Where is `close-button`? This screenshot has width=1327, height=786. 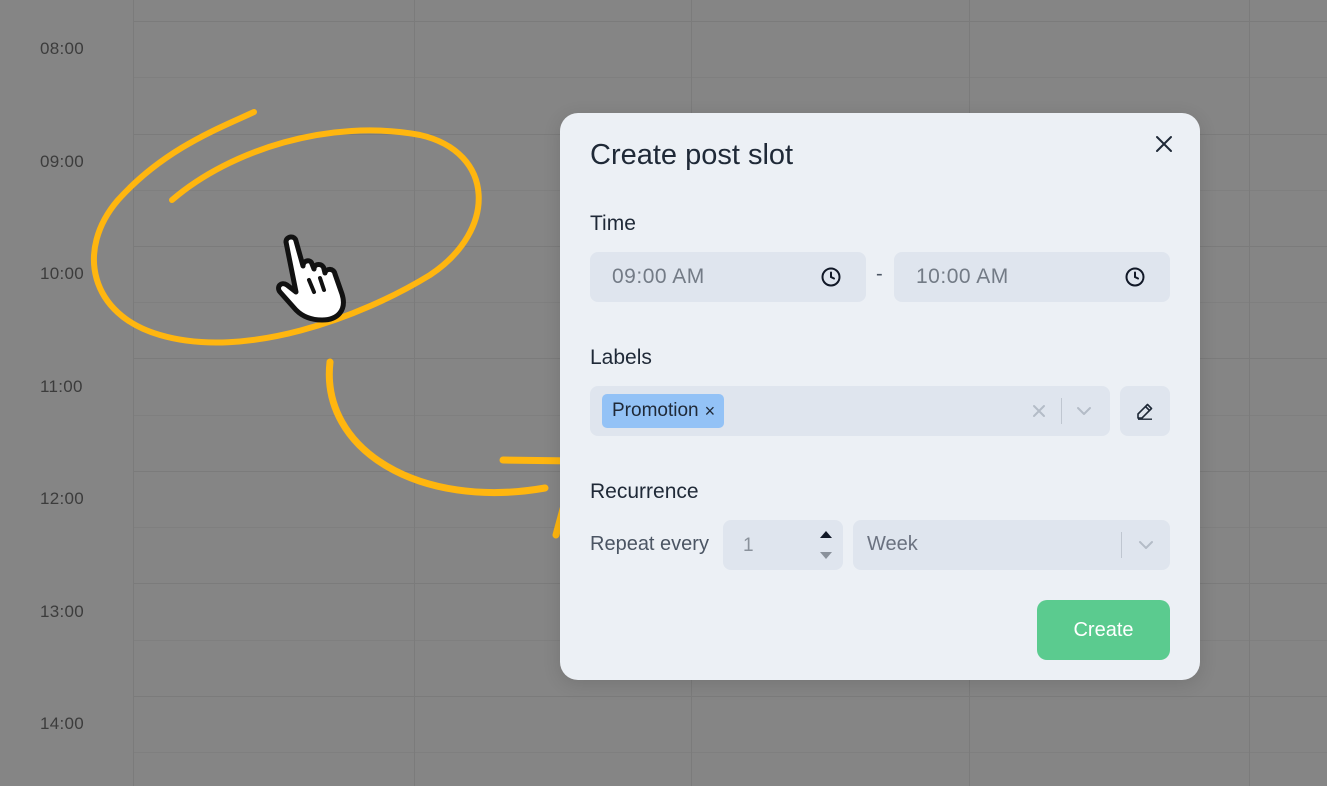
close-button is located at coordinates (1164, 144).